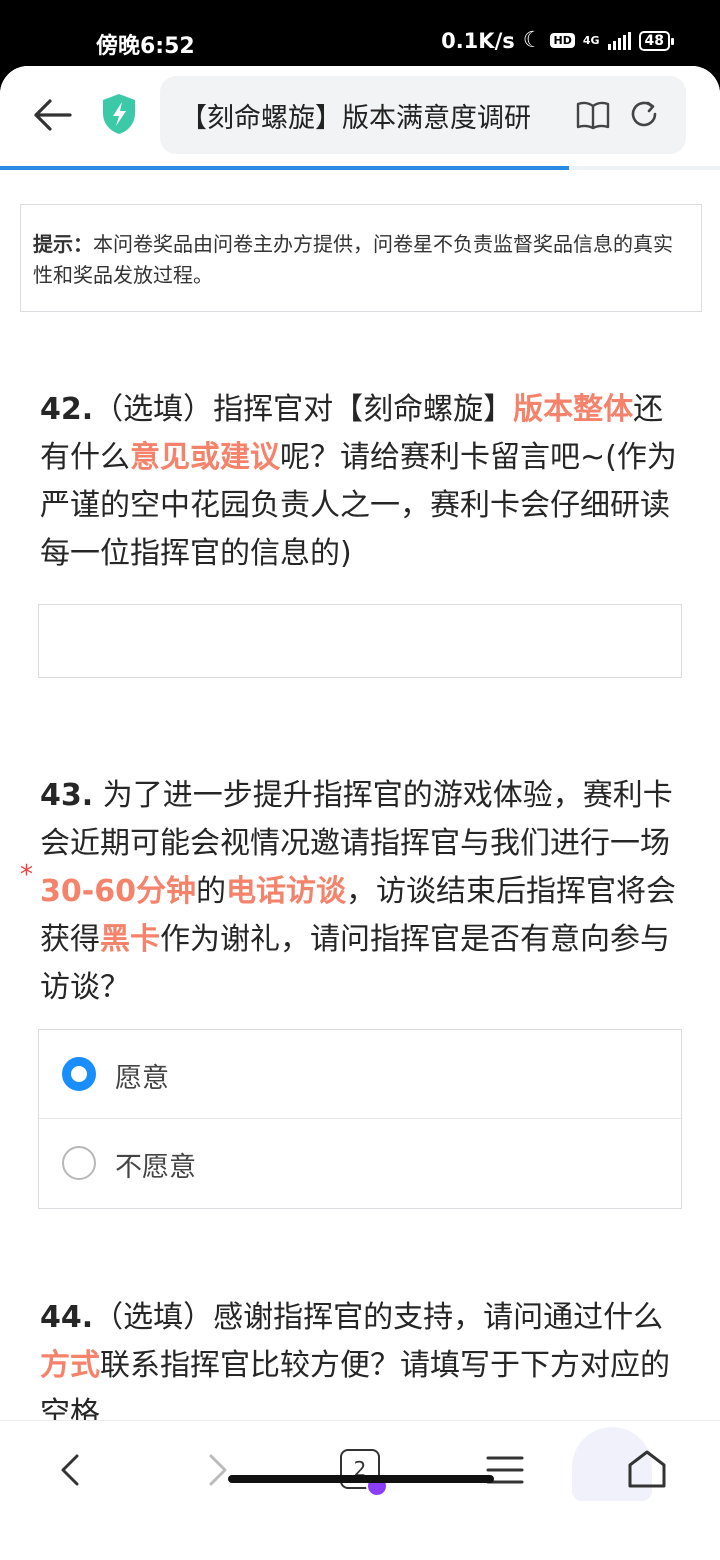 Image resolution: width=720 pixels, height=1560 pixels. Describe the element at coordinates (67, 795) in the screenshot. I see `question-number: 43.` at that location.